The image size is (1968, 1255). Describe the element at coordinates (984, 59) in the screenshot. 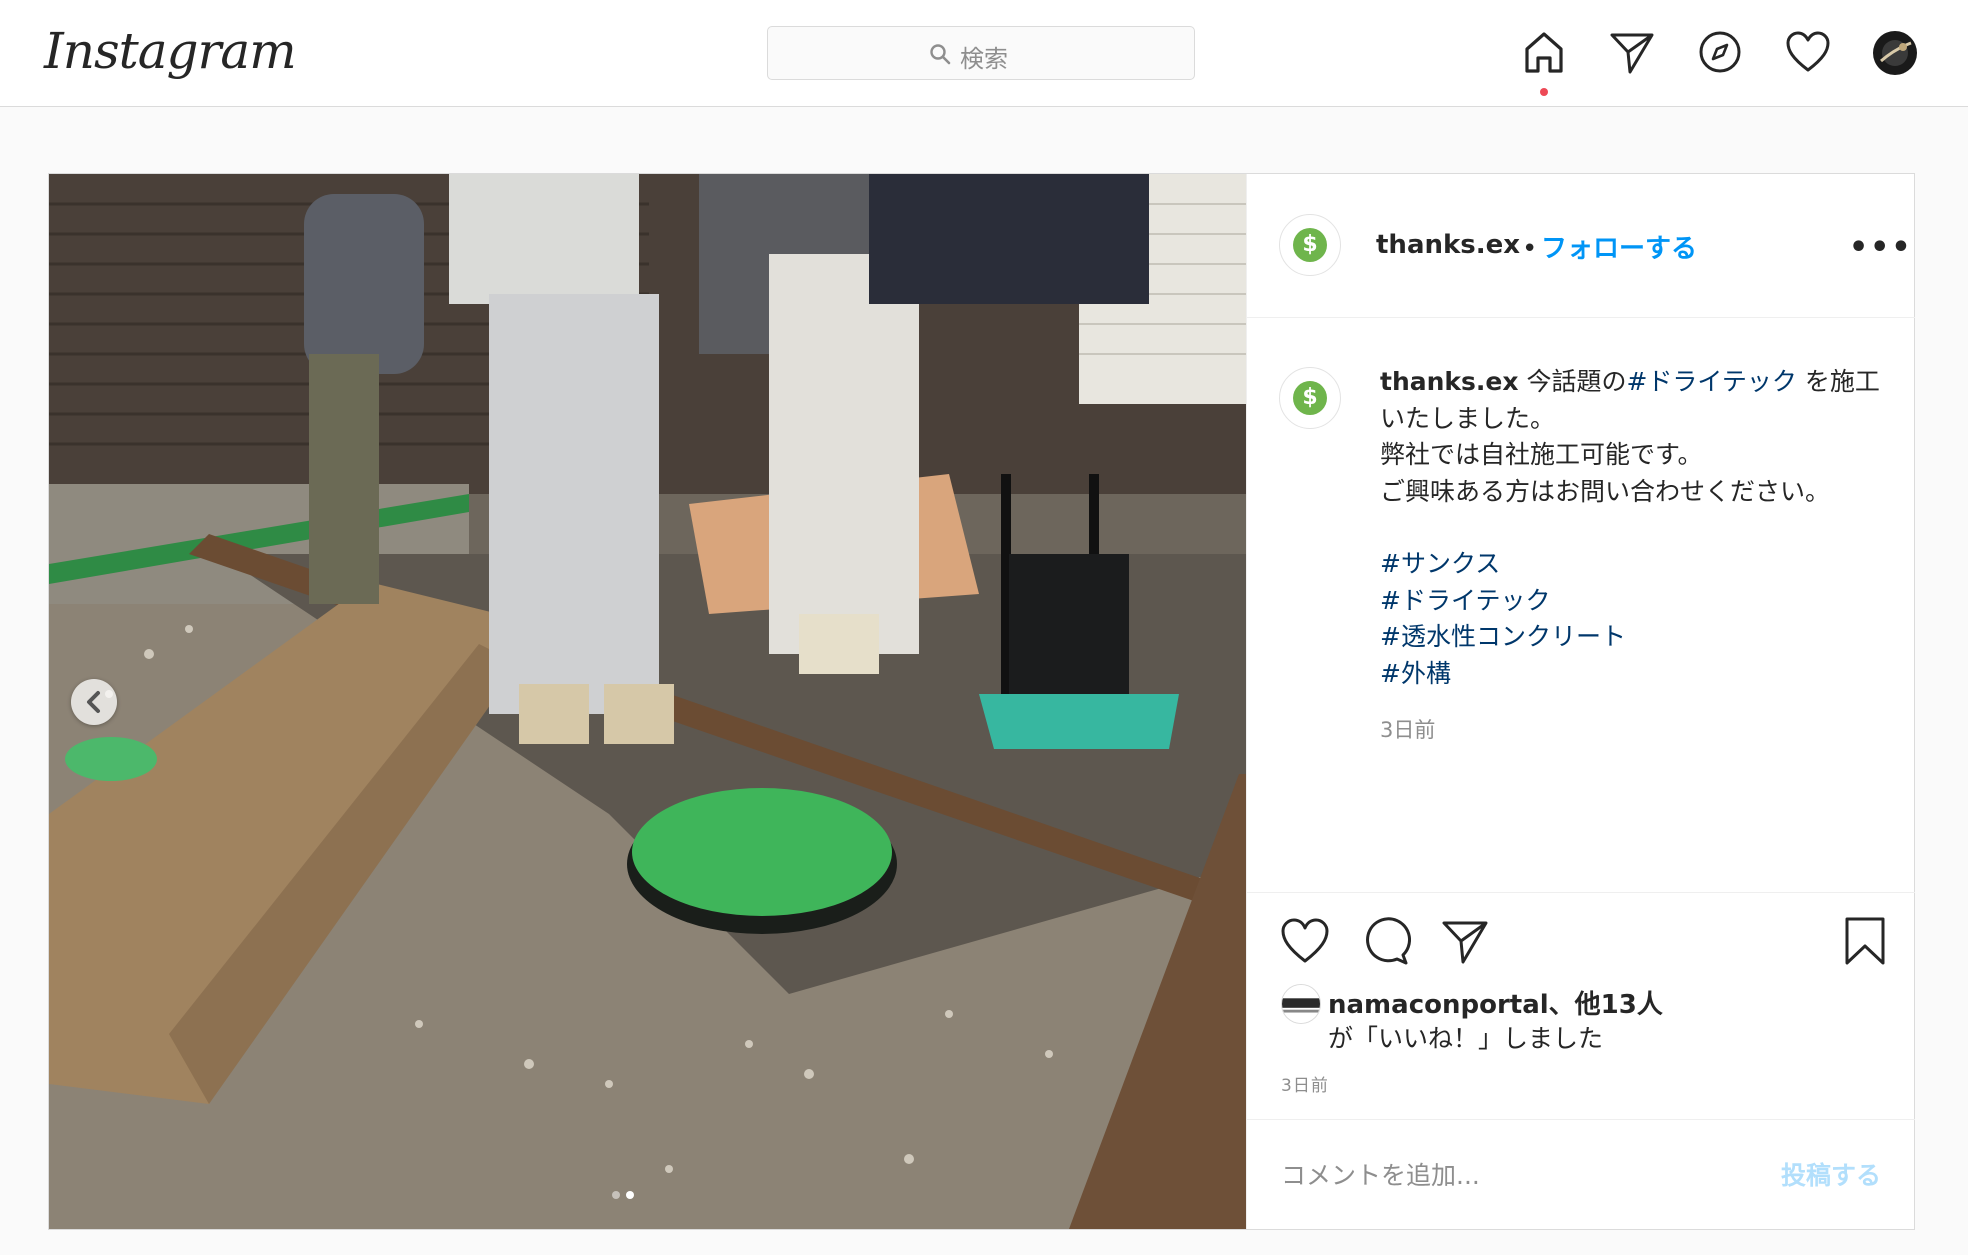

I see `search-placeholder: 検索` at that location.